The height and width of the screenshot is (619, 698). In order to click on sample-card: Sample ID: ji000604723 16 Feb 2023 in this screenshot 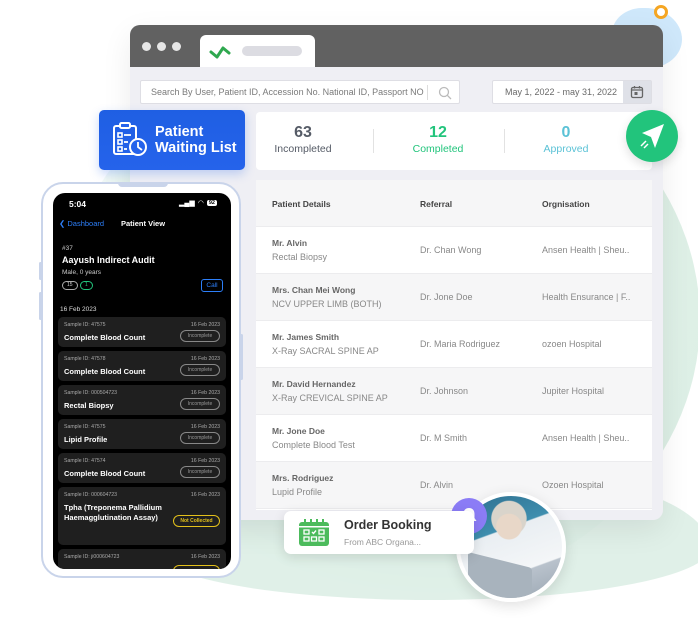, I will do `click(142, 559)`.